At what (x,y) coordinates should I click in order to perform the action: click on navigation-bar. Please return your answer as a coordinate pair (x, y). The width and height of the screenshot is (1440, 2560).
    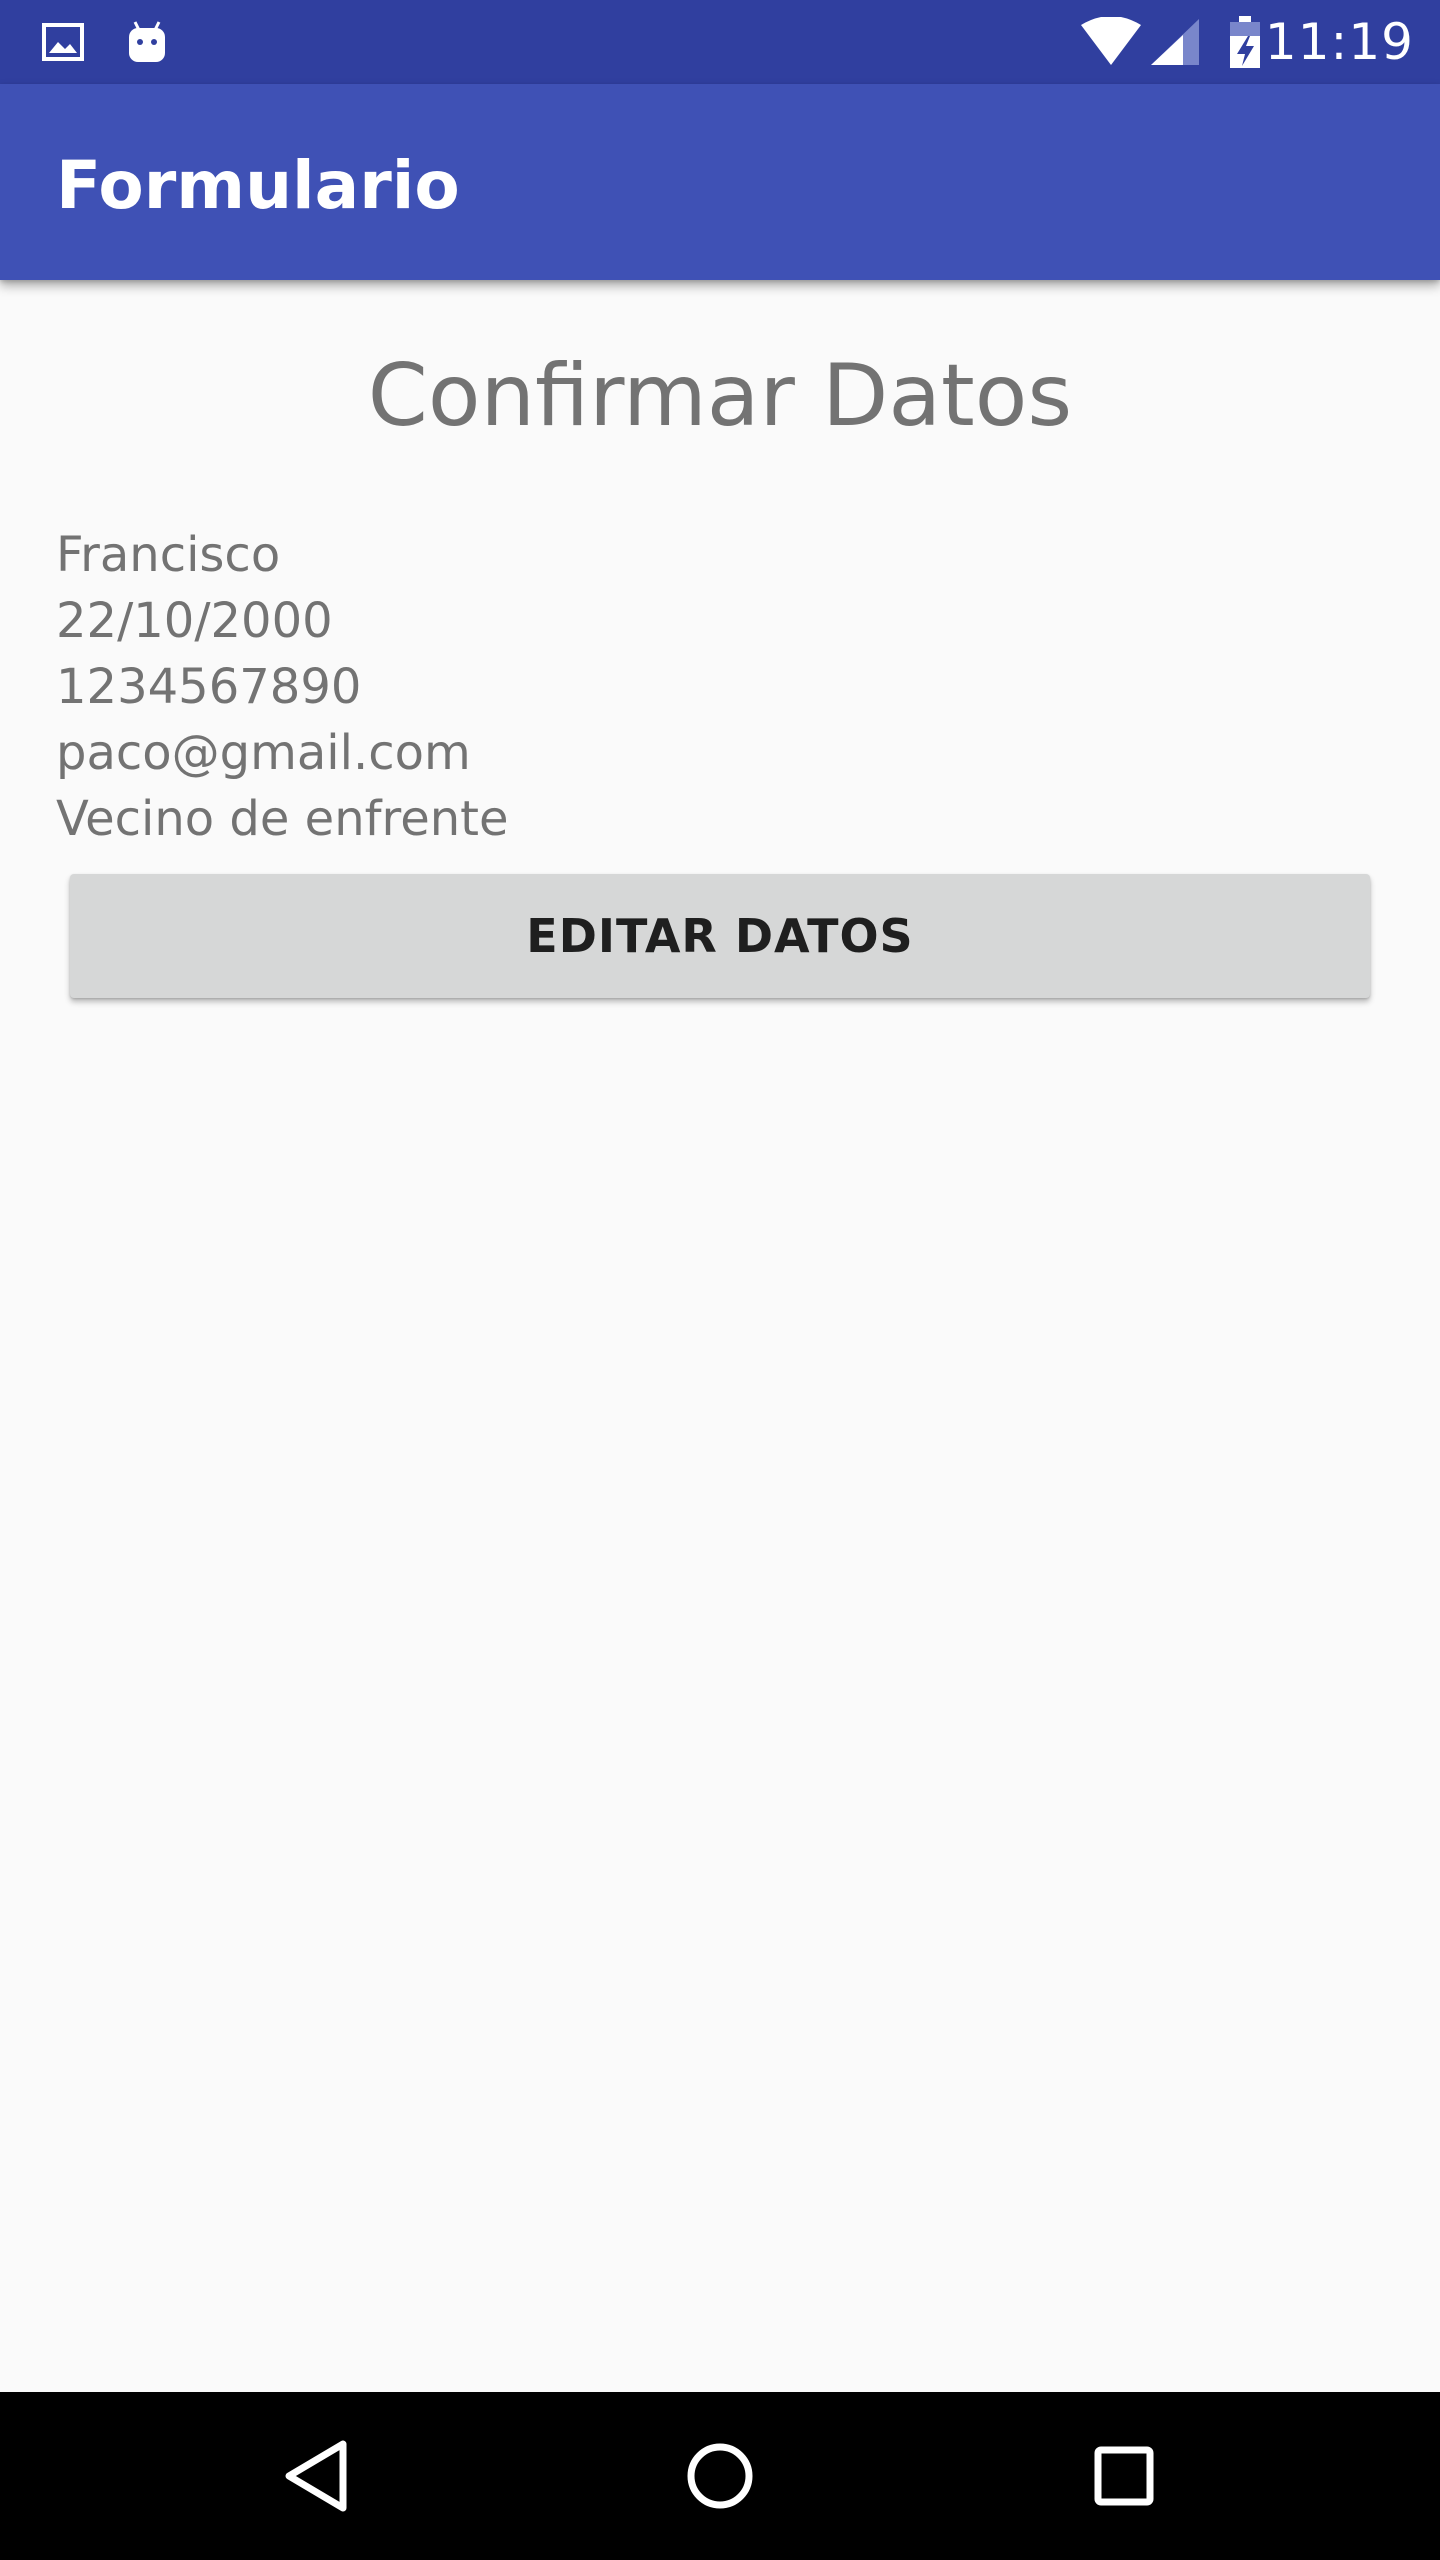
    Looking at the image, I should click on (720, 2476).